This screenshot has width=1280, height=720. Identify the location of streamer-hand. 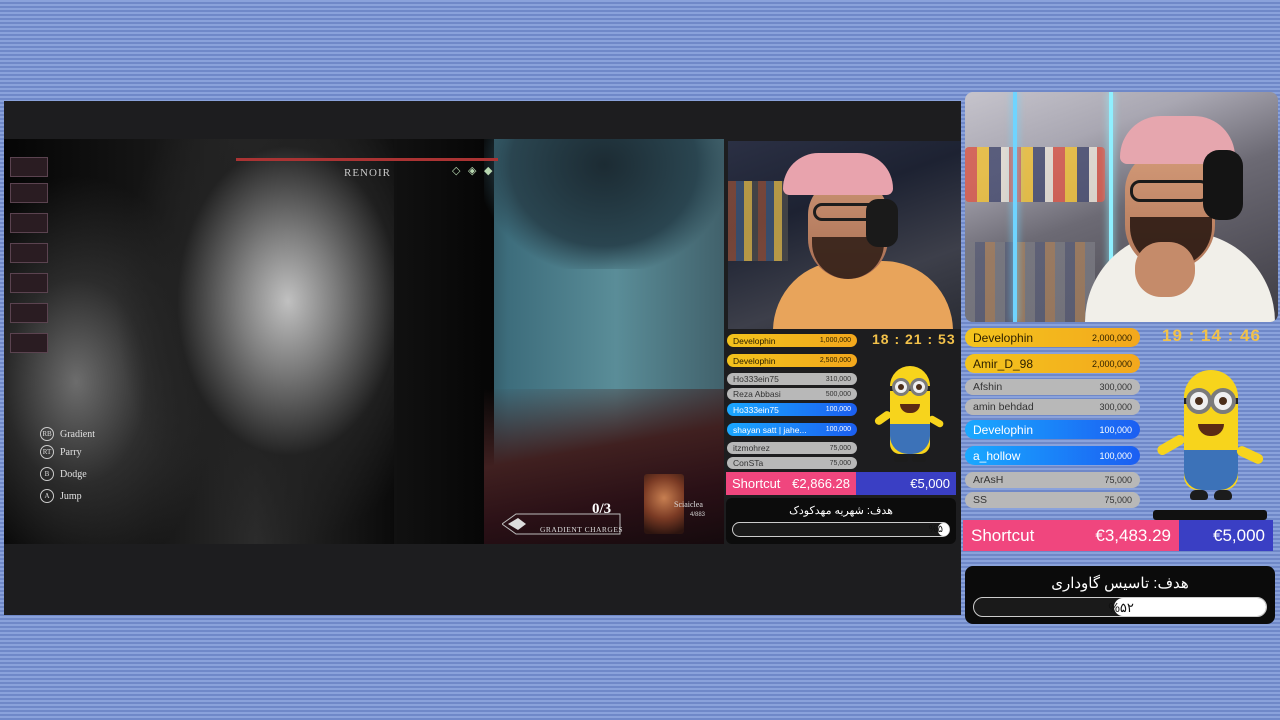
(1165, 269).